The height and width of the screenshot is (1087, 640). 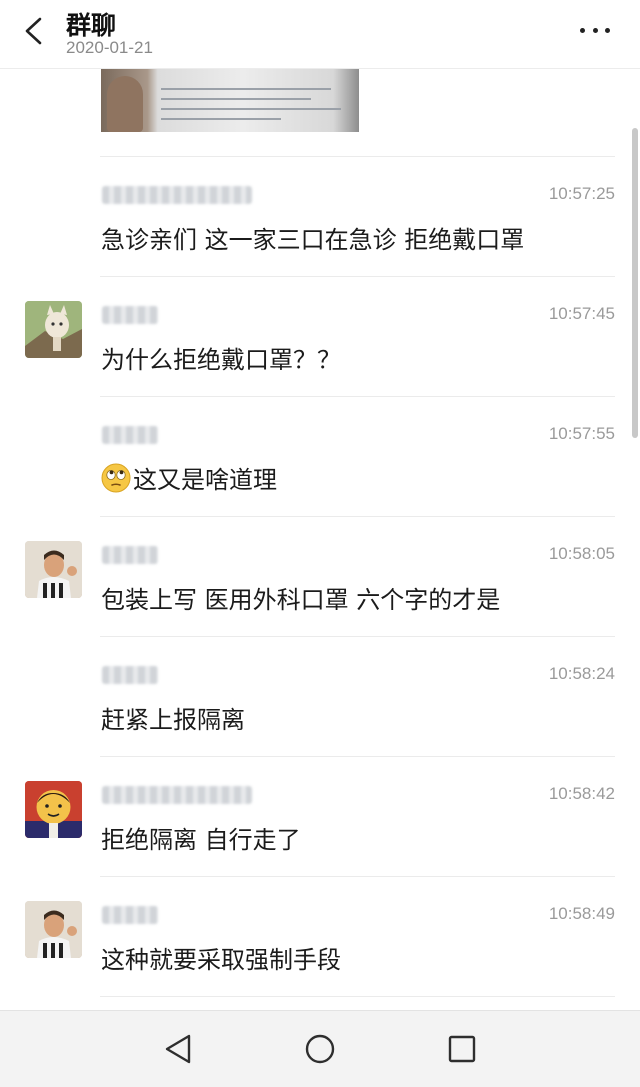 I want to click on chat-title: 群聊, so click(x=91, y=25).